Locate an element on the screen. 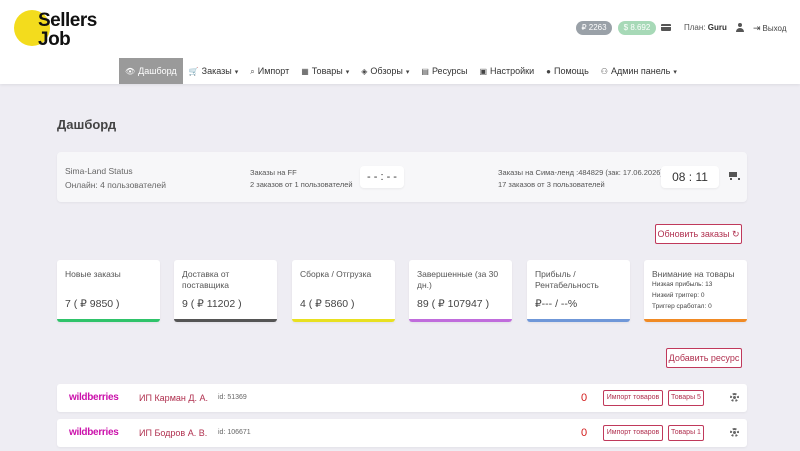  resource-id: id: 51369 is located at coordinates (232, 397).